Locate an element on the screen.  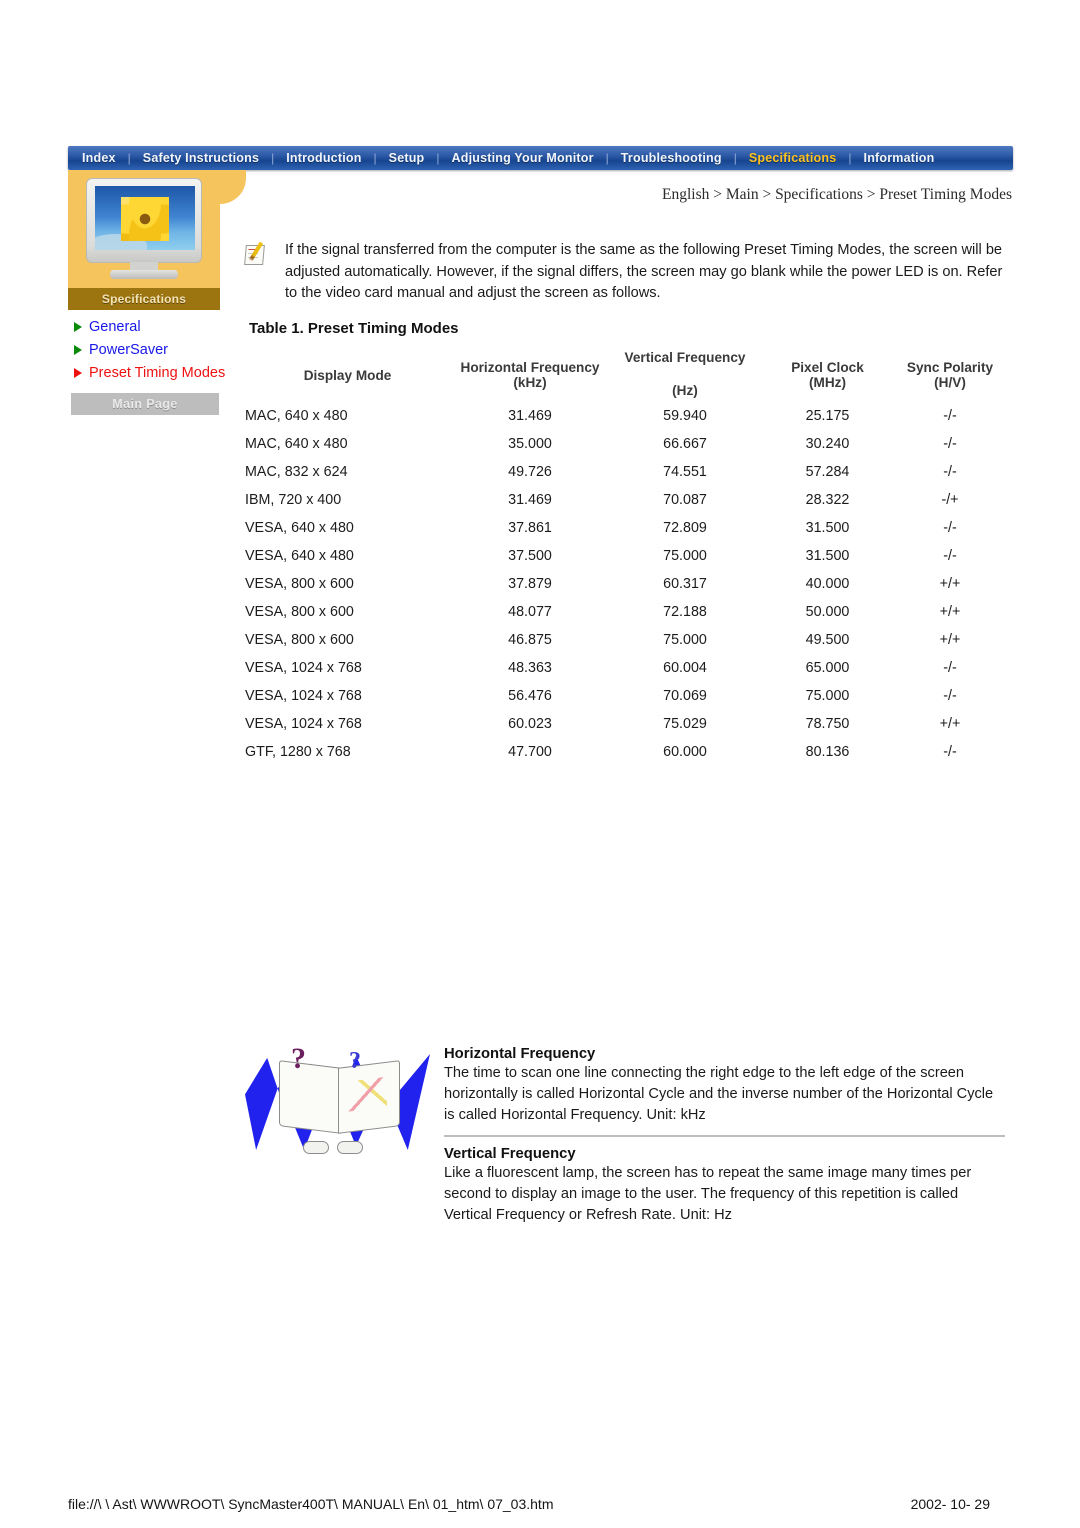
cell-display-mode: GTF, 1280 x 768 is located at coordinates (298, 752).